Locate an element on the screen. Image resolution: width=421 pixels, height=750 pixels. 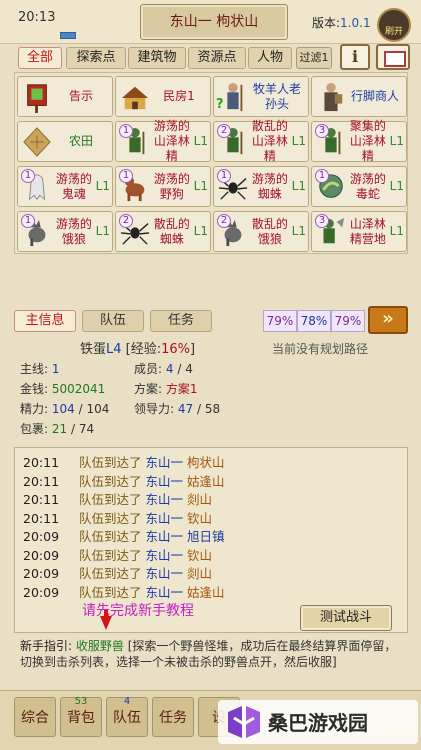
grid-cell: 民房1 is located at coordinates (163, 96).